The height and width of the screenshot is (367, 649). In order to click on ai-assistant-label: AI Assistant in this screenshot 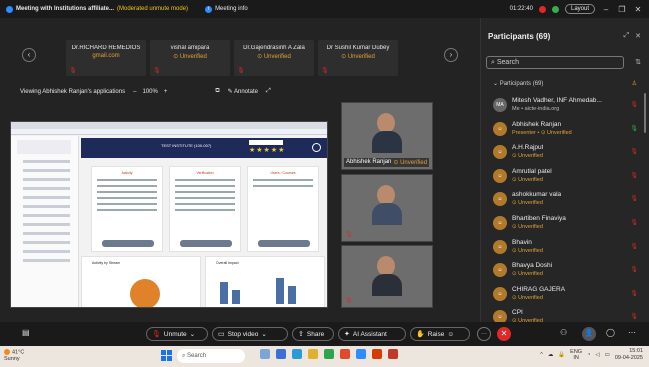, I will do `click(369, 334)`.